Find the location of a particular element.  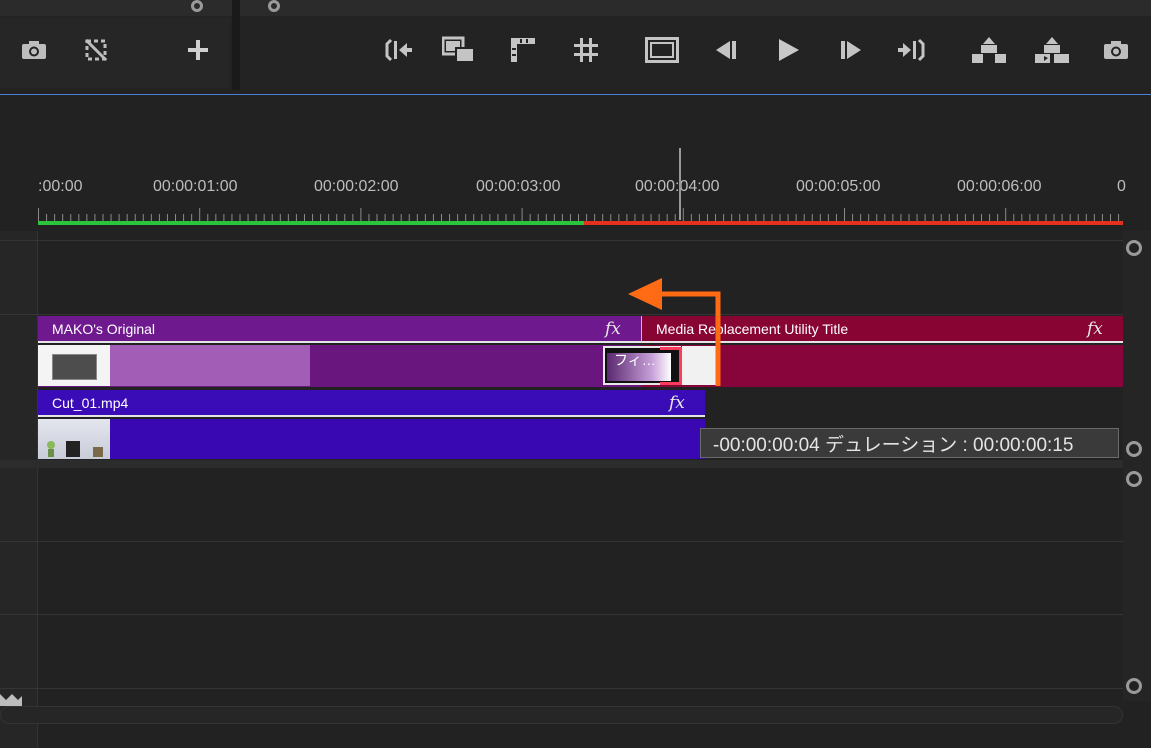

clip-cut-01-body is located at coordinates (371, 439).